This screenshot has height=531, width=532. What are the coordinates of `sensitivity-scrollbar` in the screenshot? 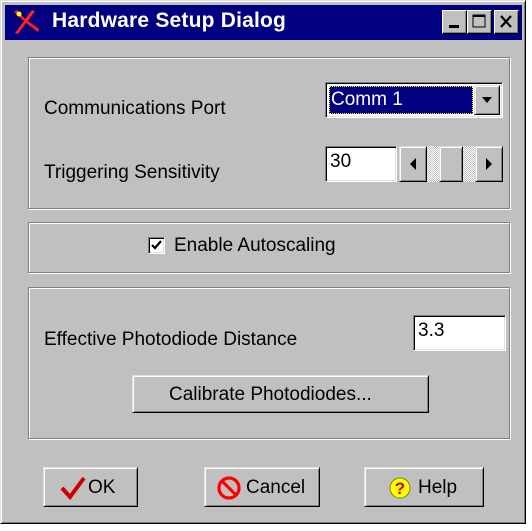 It's located at (451, 164).